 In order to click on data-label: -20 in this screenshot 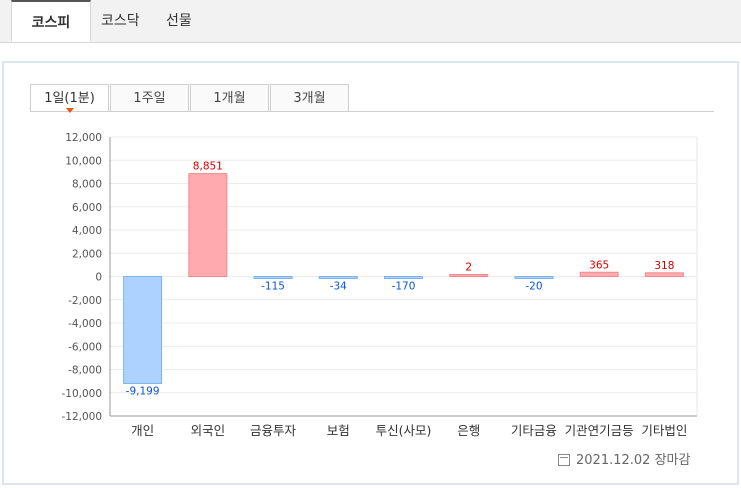, I will do `click(533, 287)`.